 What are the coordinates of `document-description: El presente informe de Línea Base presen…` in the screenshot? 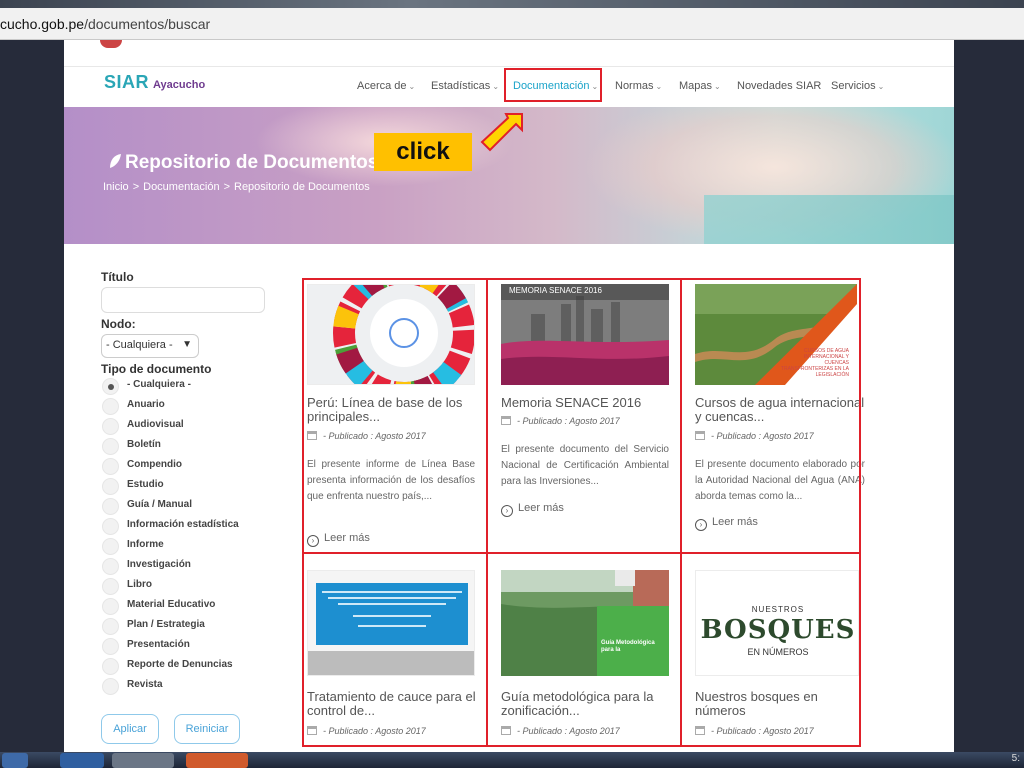 It's located at (391, 480).